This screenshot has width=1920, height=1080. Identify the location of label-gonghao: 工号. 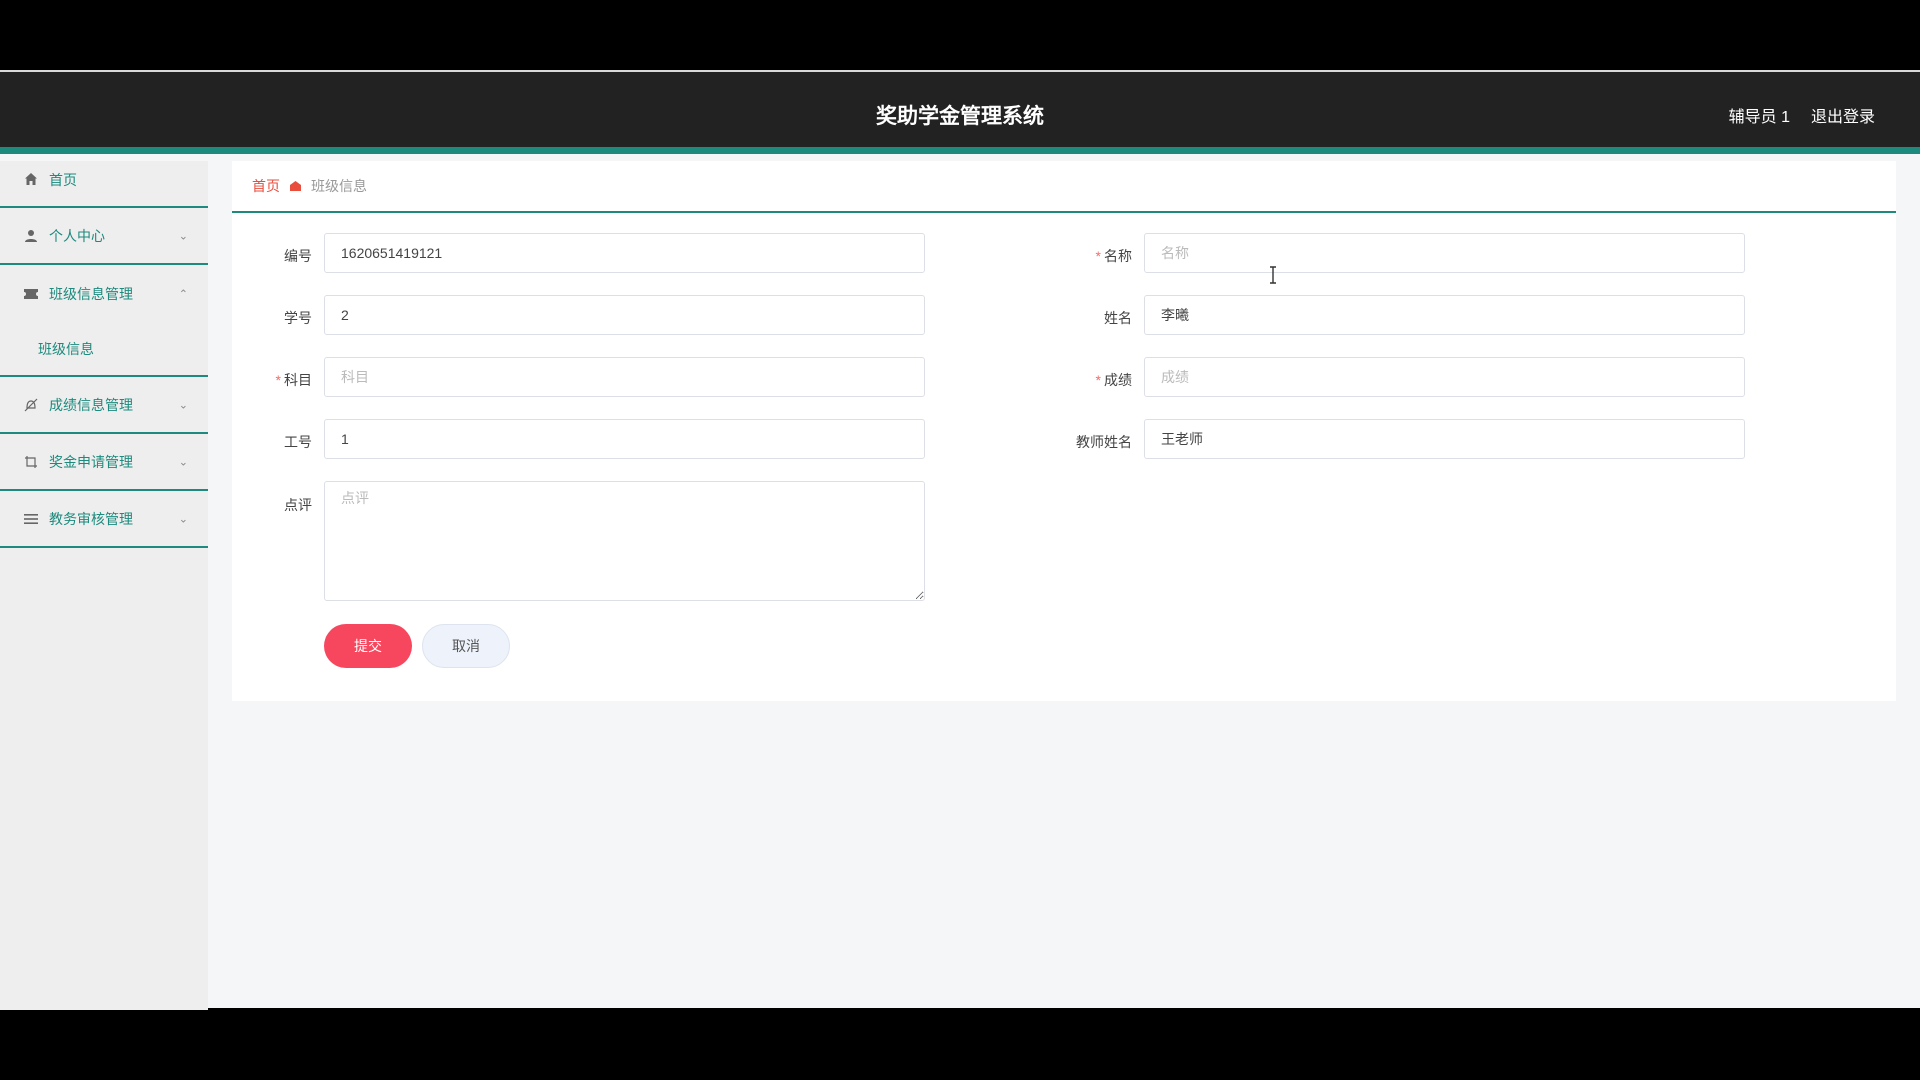
(298, 442).